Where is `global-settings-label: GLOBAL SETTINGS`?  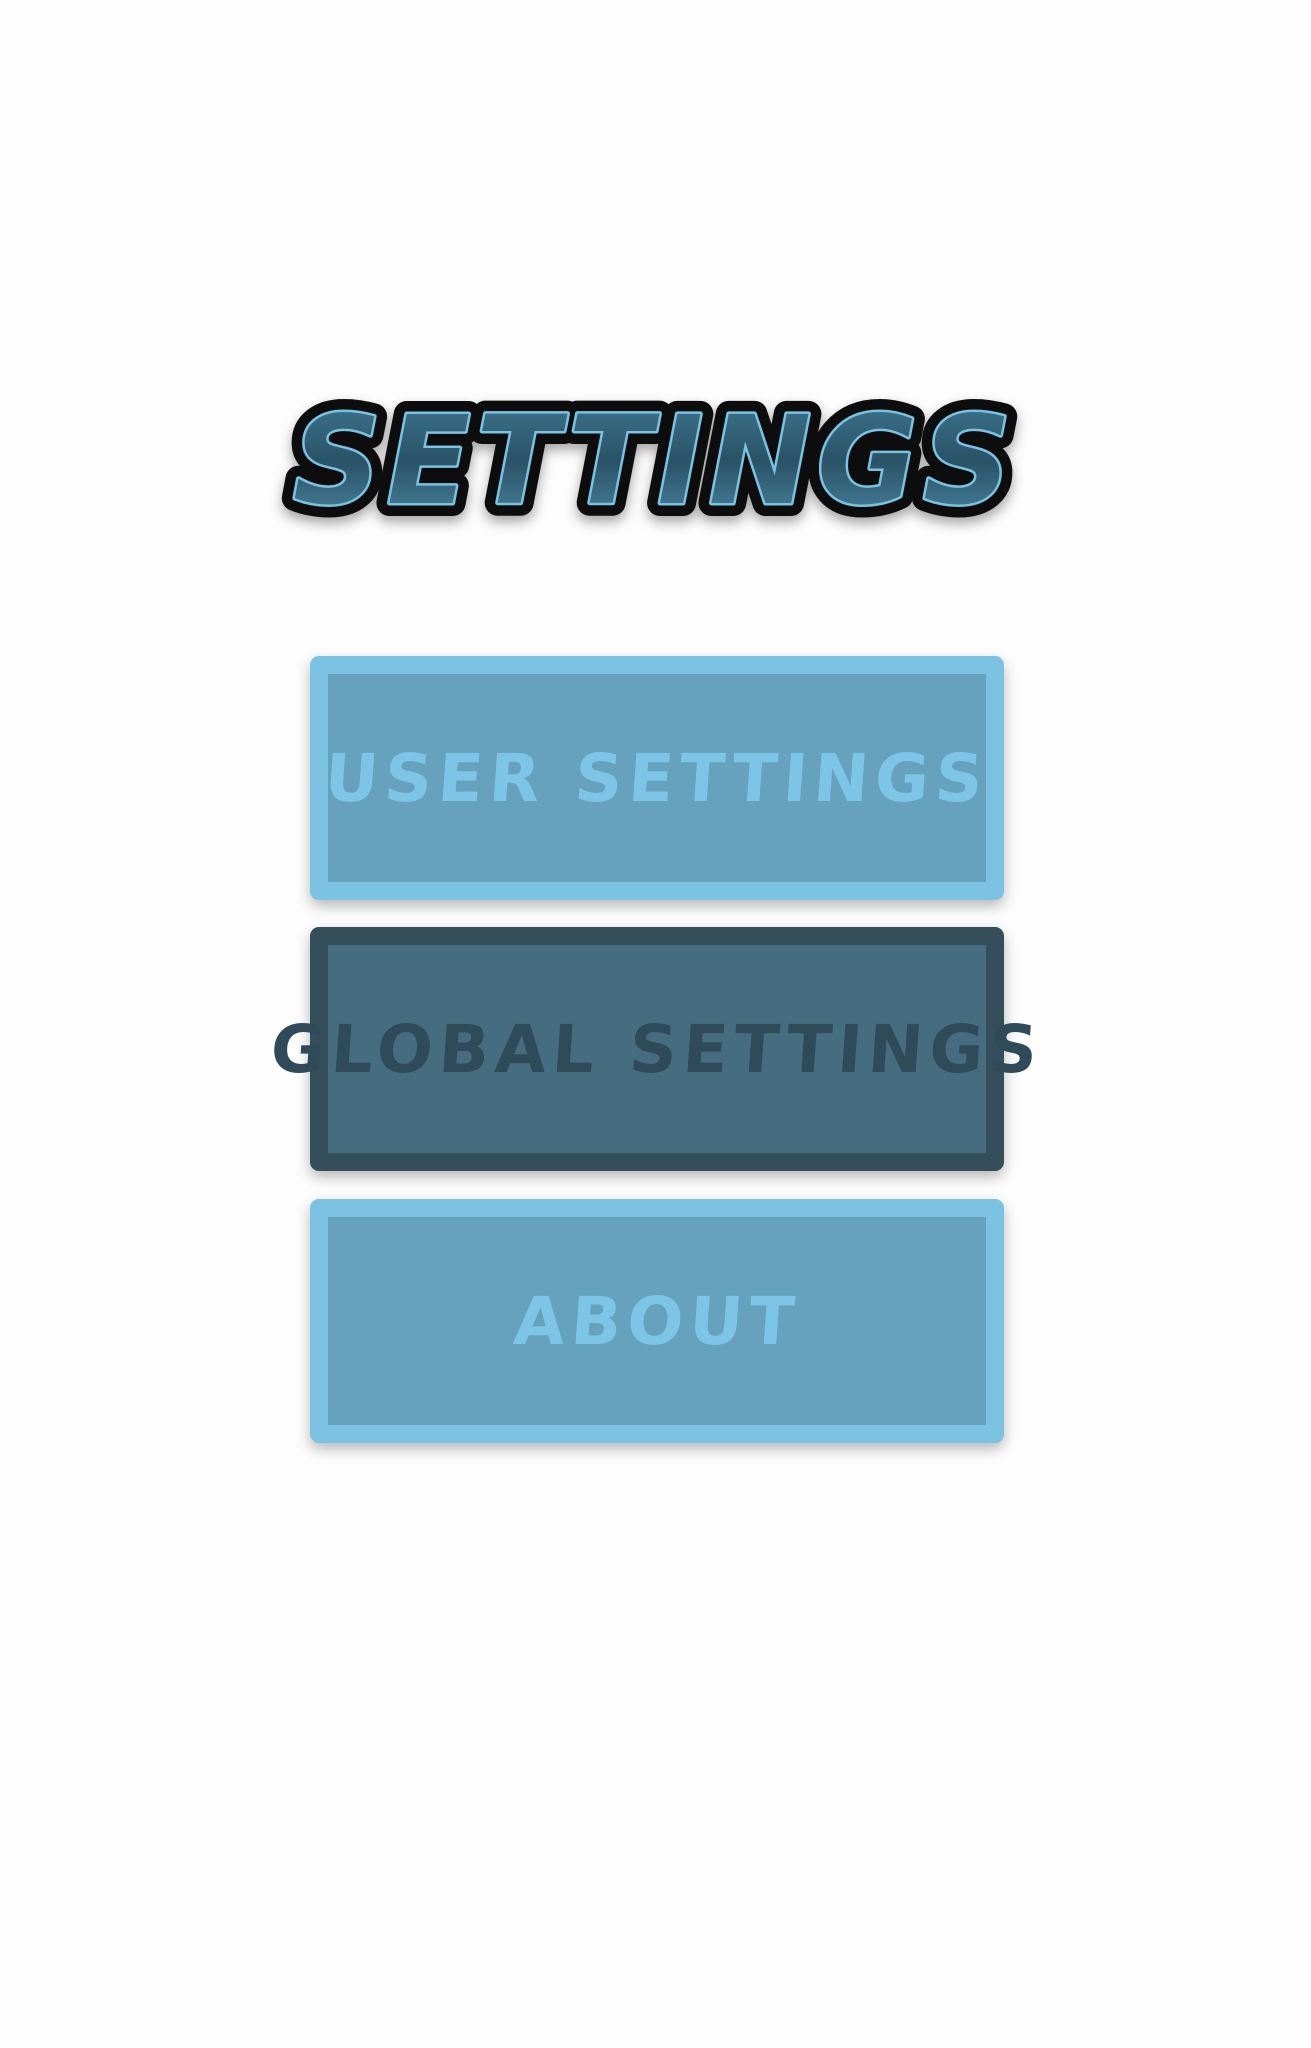 global-settings-label: GLOBAL SETTINGS is located at coordinates (657, 1049).